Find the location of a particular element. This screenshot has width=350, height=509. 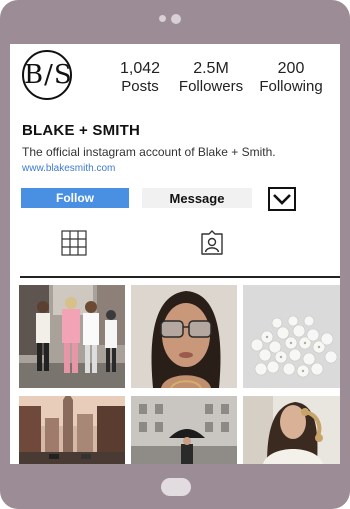

grid-post-street-style-group is located at coordinates (72, 336).